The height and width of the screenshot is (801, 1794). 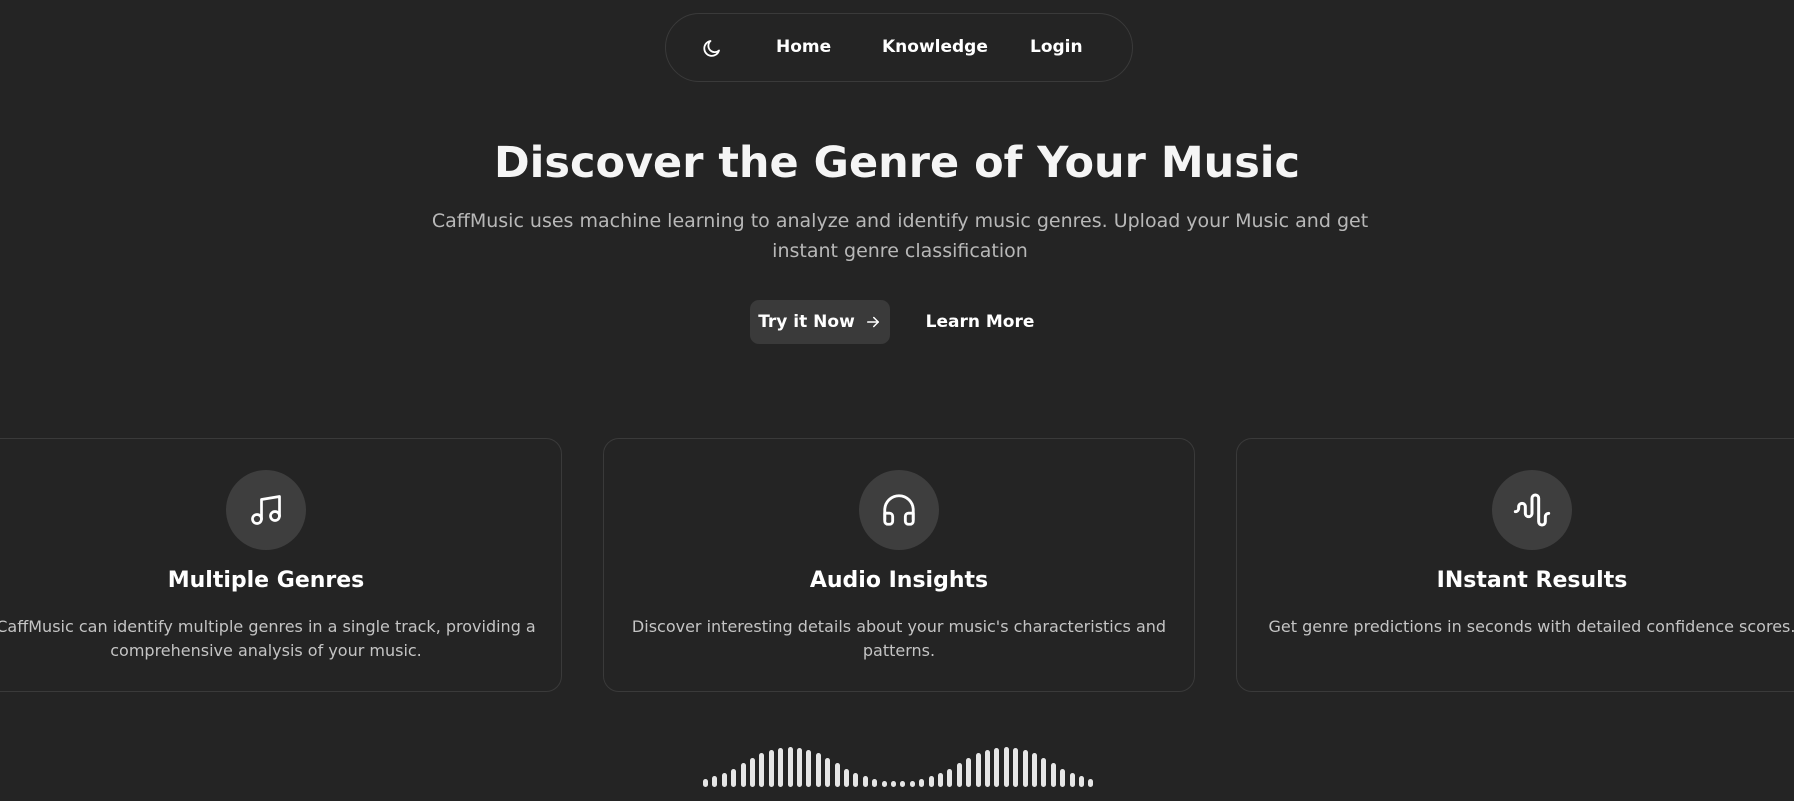 What do you see at coordinates (897, 163) in the screenshot?
I see `hero-title: Discover the Genre of Your Music` at bounding box center [897, 163].